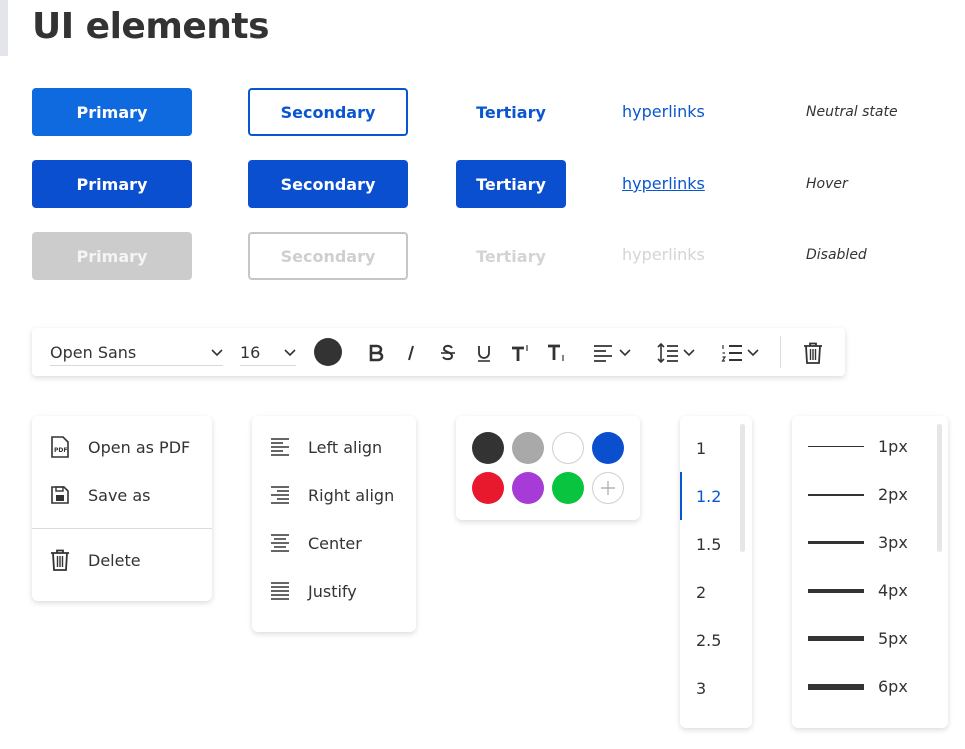 The width and height of the screenshot is (965, 749). I want to click on hyperlink-disabled: hyperlinks, so click(663, 254).